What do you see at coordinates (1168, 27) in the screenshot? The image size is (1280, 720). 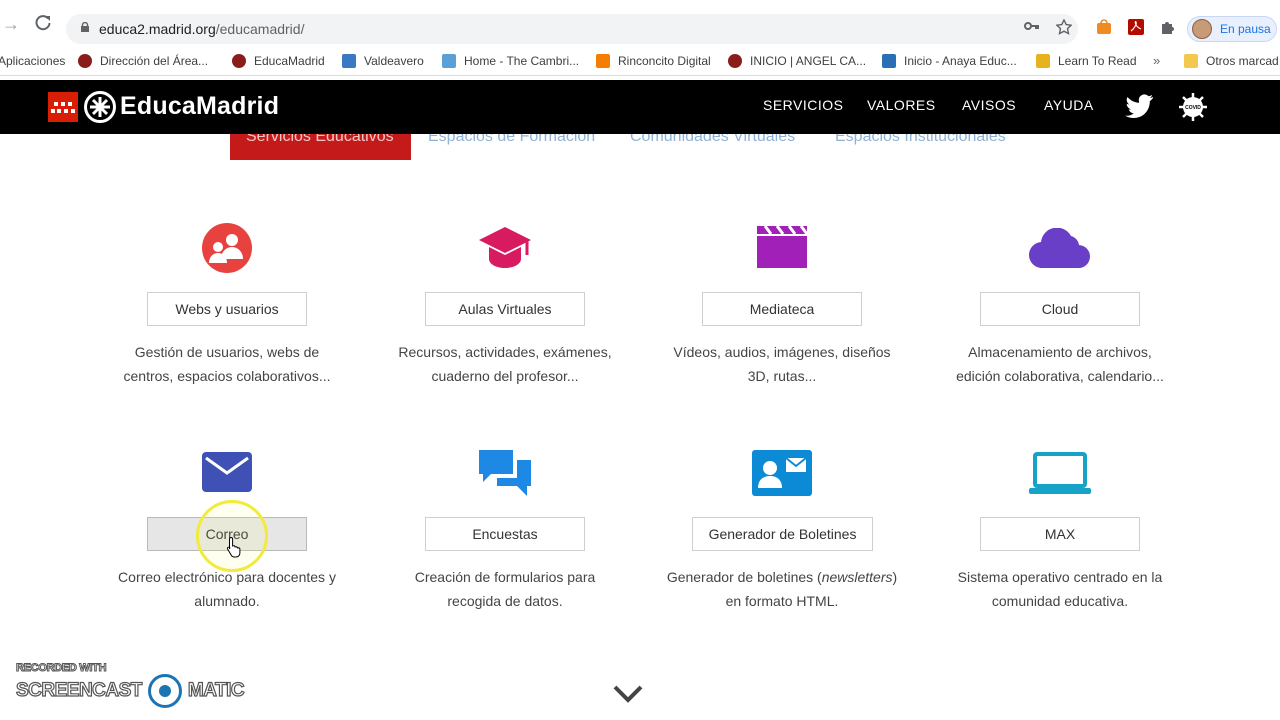 I see `extensions-puzzle-icon` at bounding box center [1168, 27].